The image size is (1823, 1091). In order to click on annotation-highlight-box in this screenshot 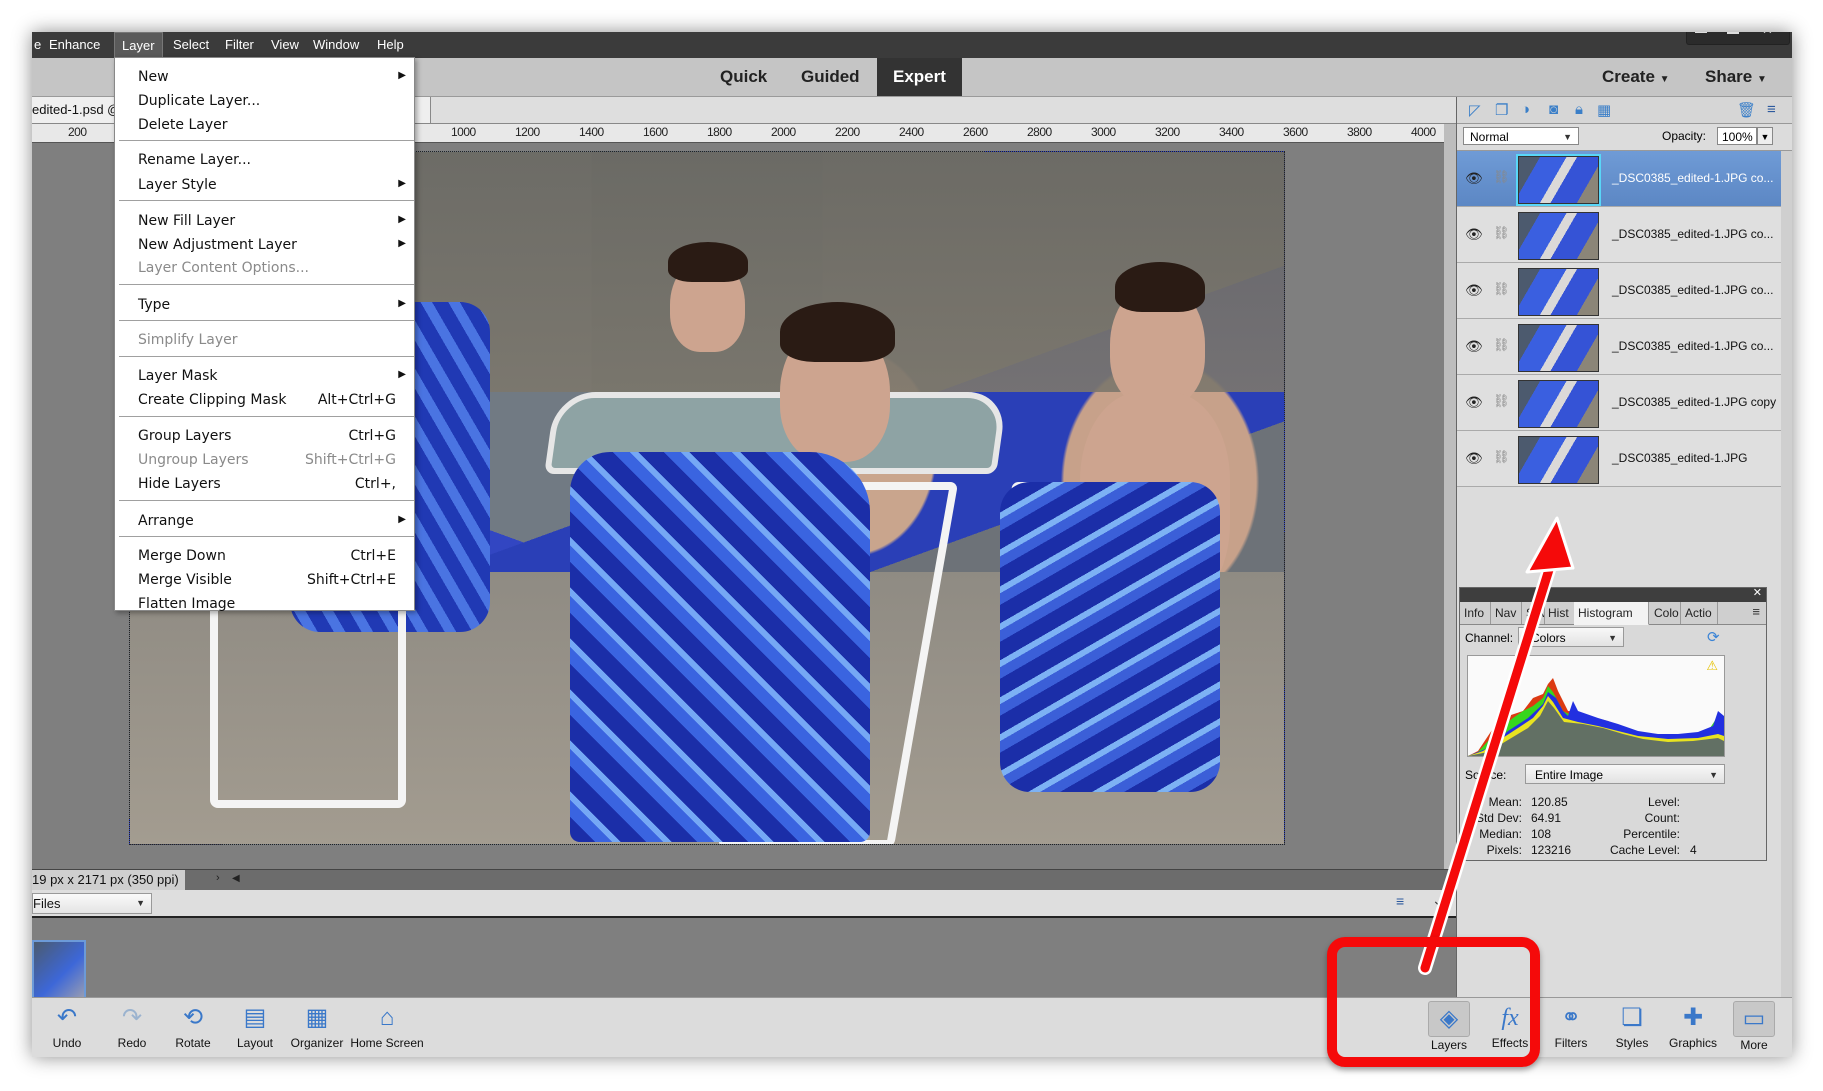, I will do `click(1433, 1002)`.